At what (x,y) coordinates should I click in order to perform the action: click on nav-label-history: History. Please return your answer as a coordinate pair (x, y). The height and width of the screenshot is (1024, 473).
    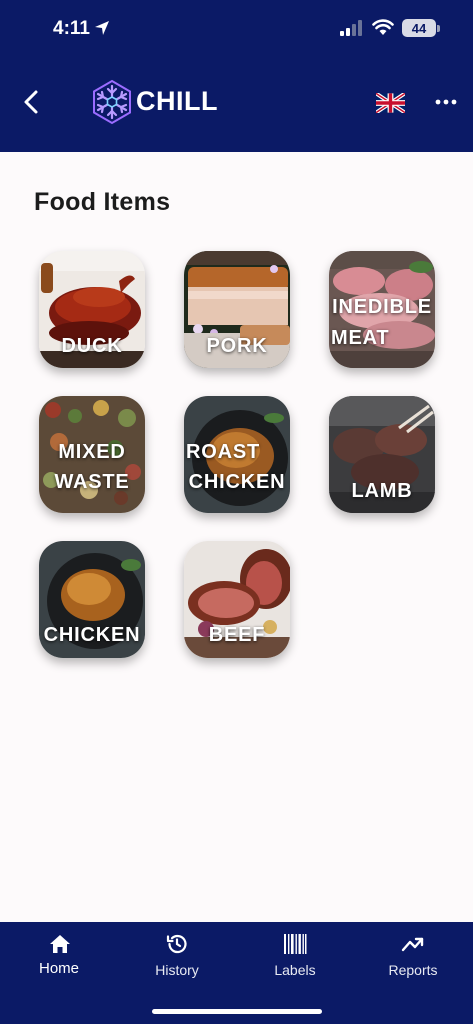
    Looking at the image, I should click on (177, 970).